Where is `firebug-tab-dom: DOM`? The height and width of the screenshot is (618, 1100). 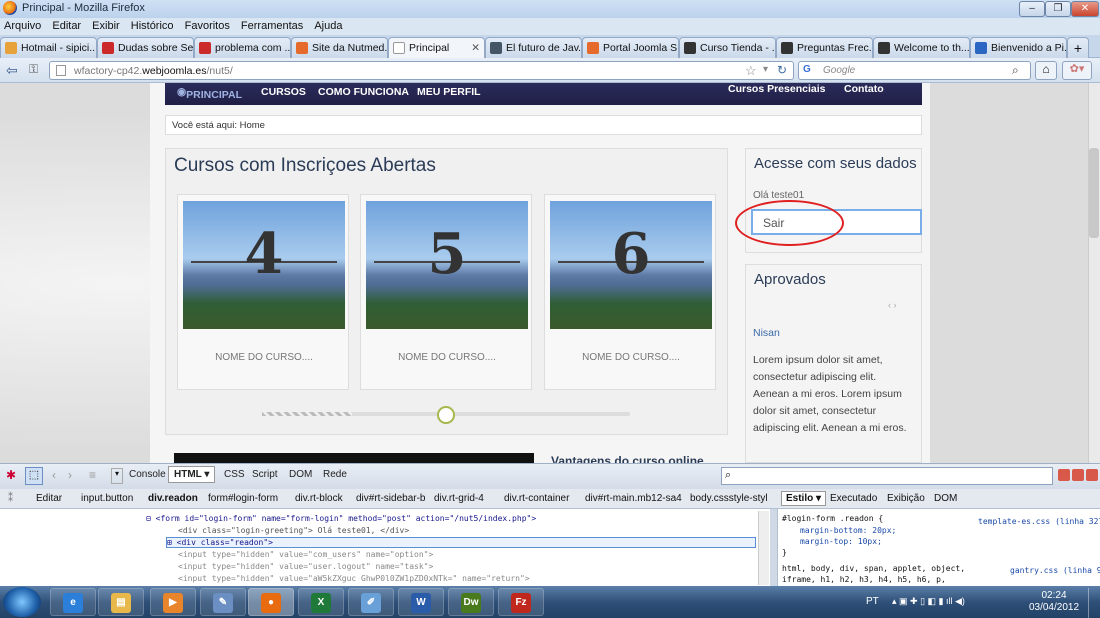 firebug-tab-dom: DOM is located at coordinates (300, 474).